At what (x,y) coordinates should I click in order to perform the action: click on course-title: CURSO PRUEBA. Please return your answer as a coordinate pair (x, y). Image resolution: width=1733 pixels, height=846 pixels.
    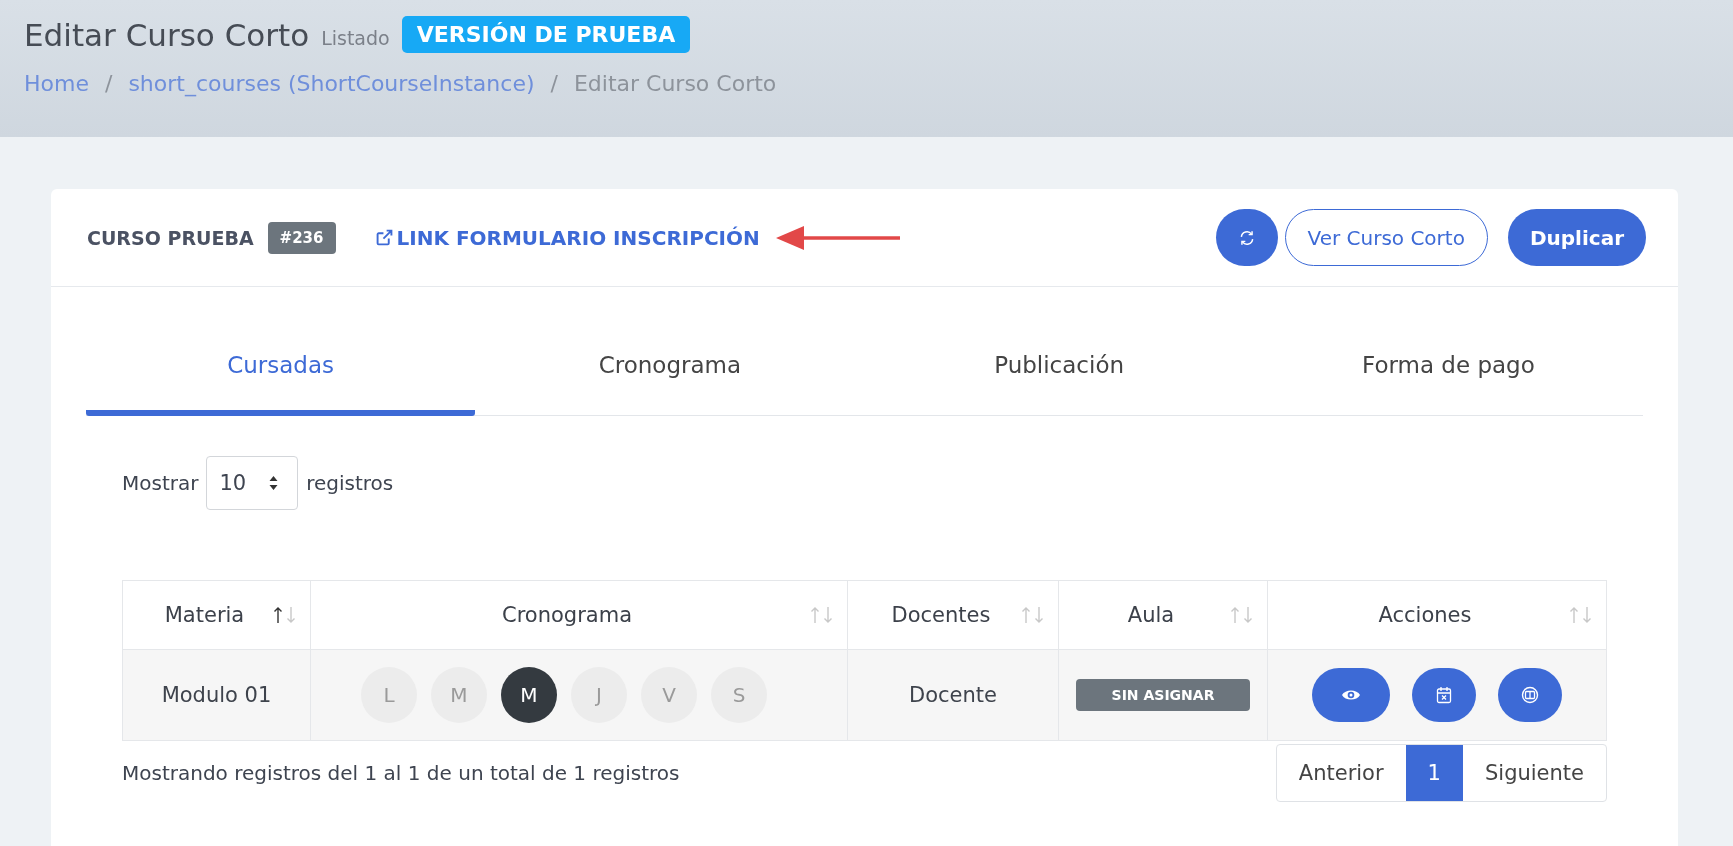
    Looking at the image, I should click on (170, 237).